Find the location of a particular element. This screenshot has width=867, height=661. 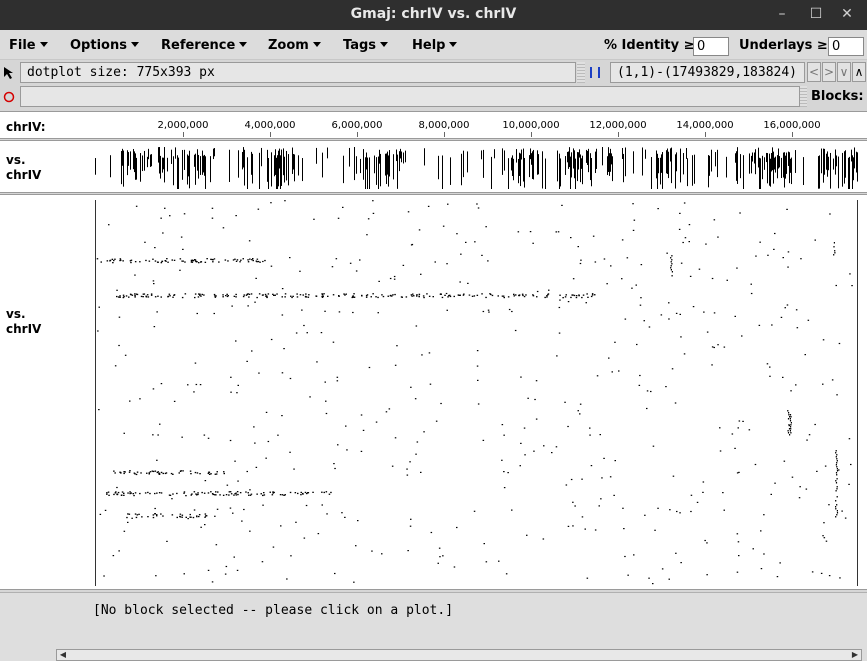

menu-file: File is located at coordinates (28, 45).